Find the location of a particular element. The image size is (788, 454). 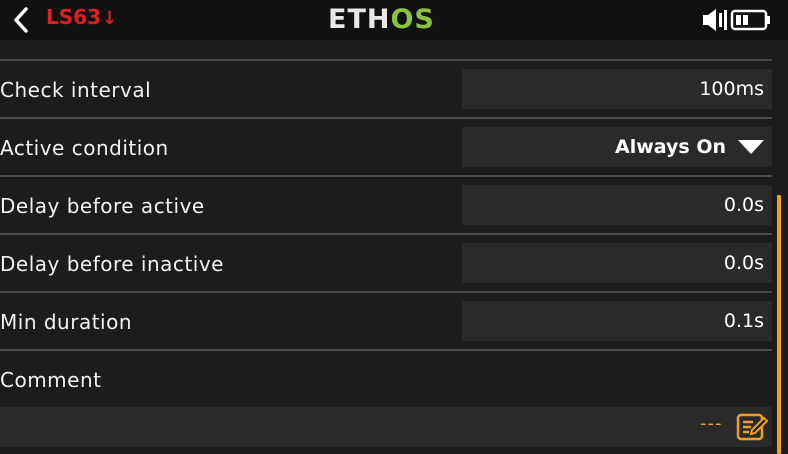

delay-before-active-value: 0.0s is located at coordinates (743, 205).